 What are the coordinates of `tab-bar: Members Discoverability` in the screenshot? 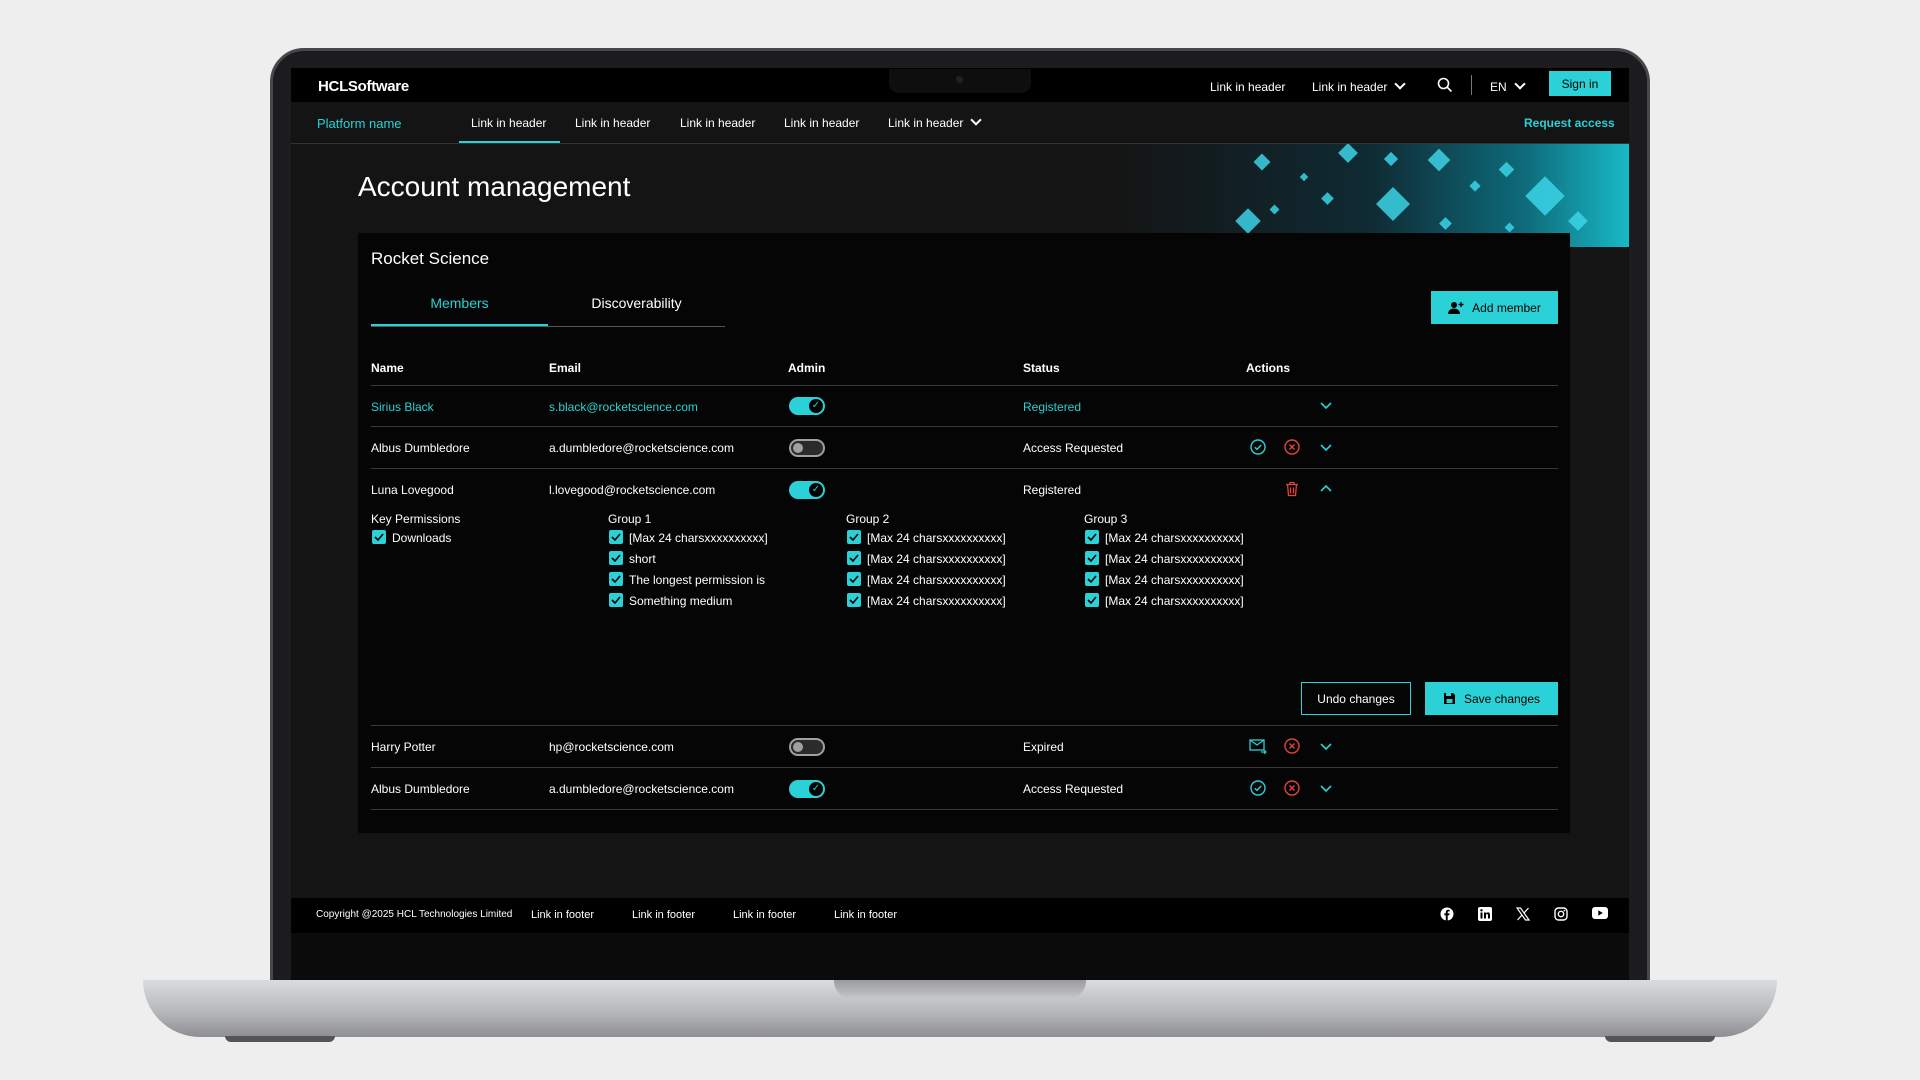 It's located at (548, 309).